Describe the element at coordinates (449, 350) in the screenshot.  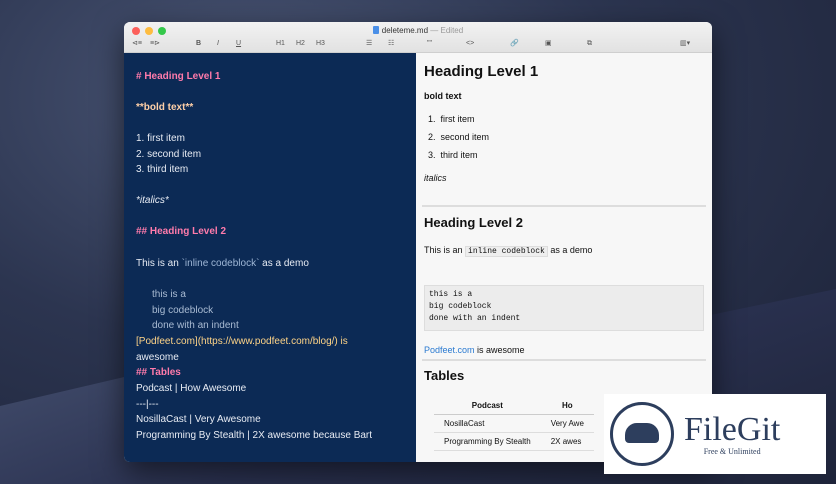
I see `podfeet-link: Podfeet.com` at that location.